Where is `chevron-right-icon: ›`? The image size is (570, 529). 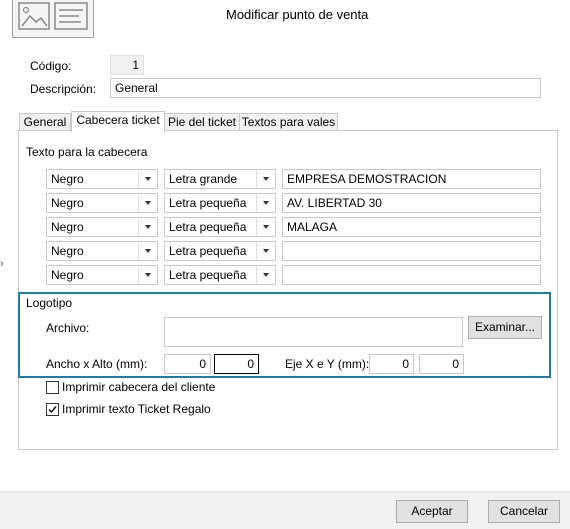 chevron-right-icon: › is located at coordinates (2, 264).